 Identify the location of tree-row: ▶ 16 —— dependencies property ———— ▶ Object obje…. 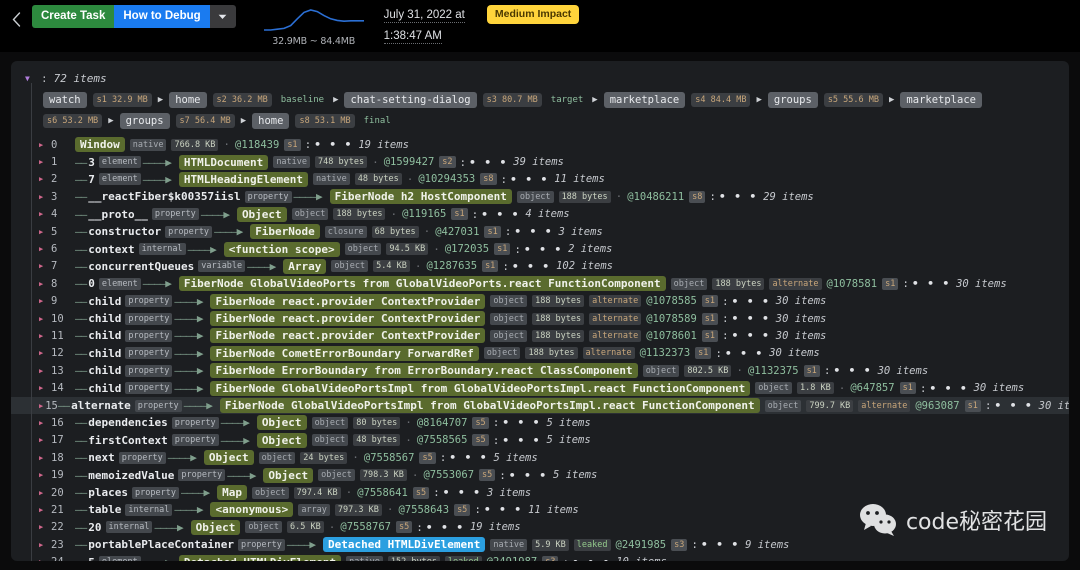
(540, 422).